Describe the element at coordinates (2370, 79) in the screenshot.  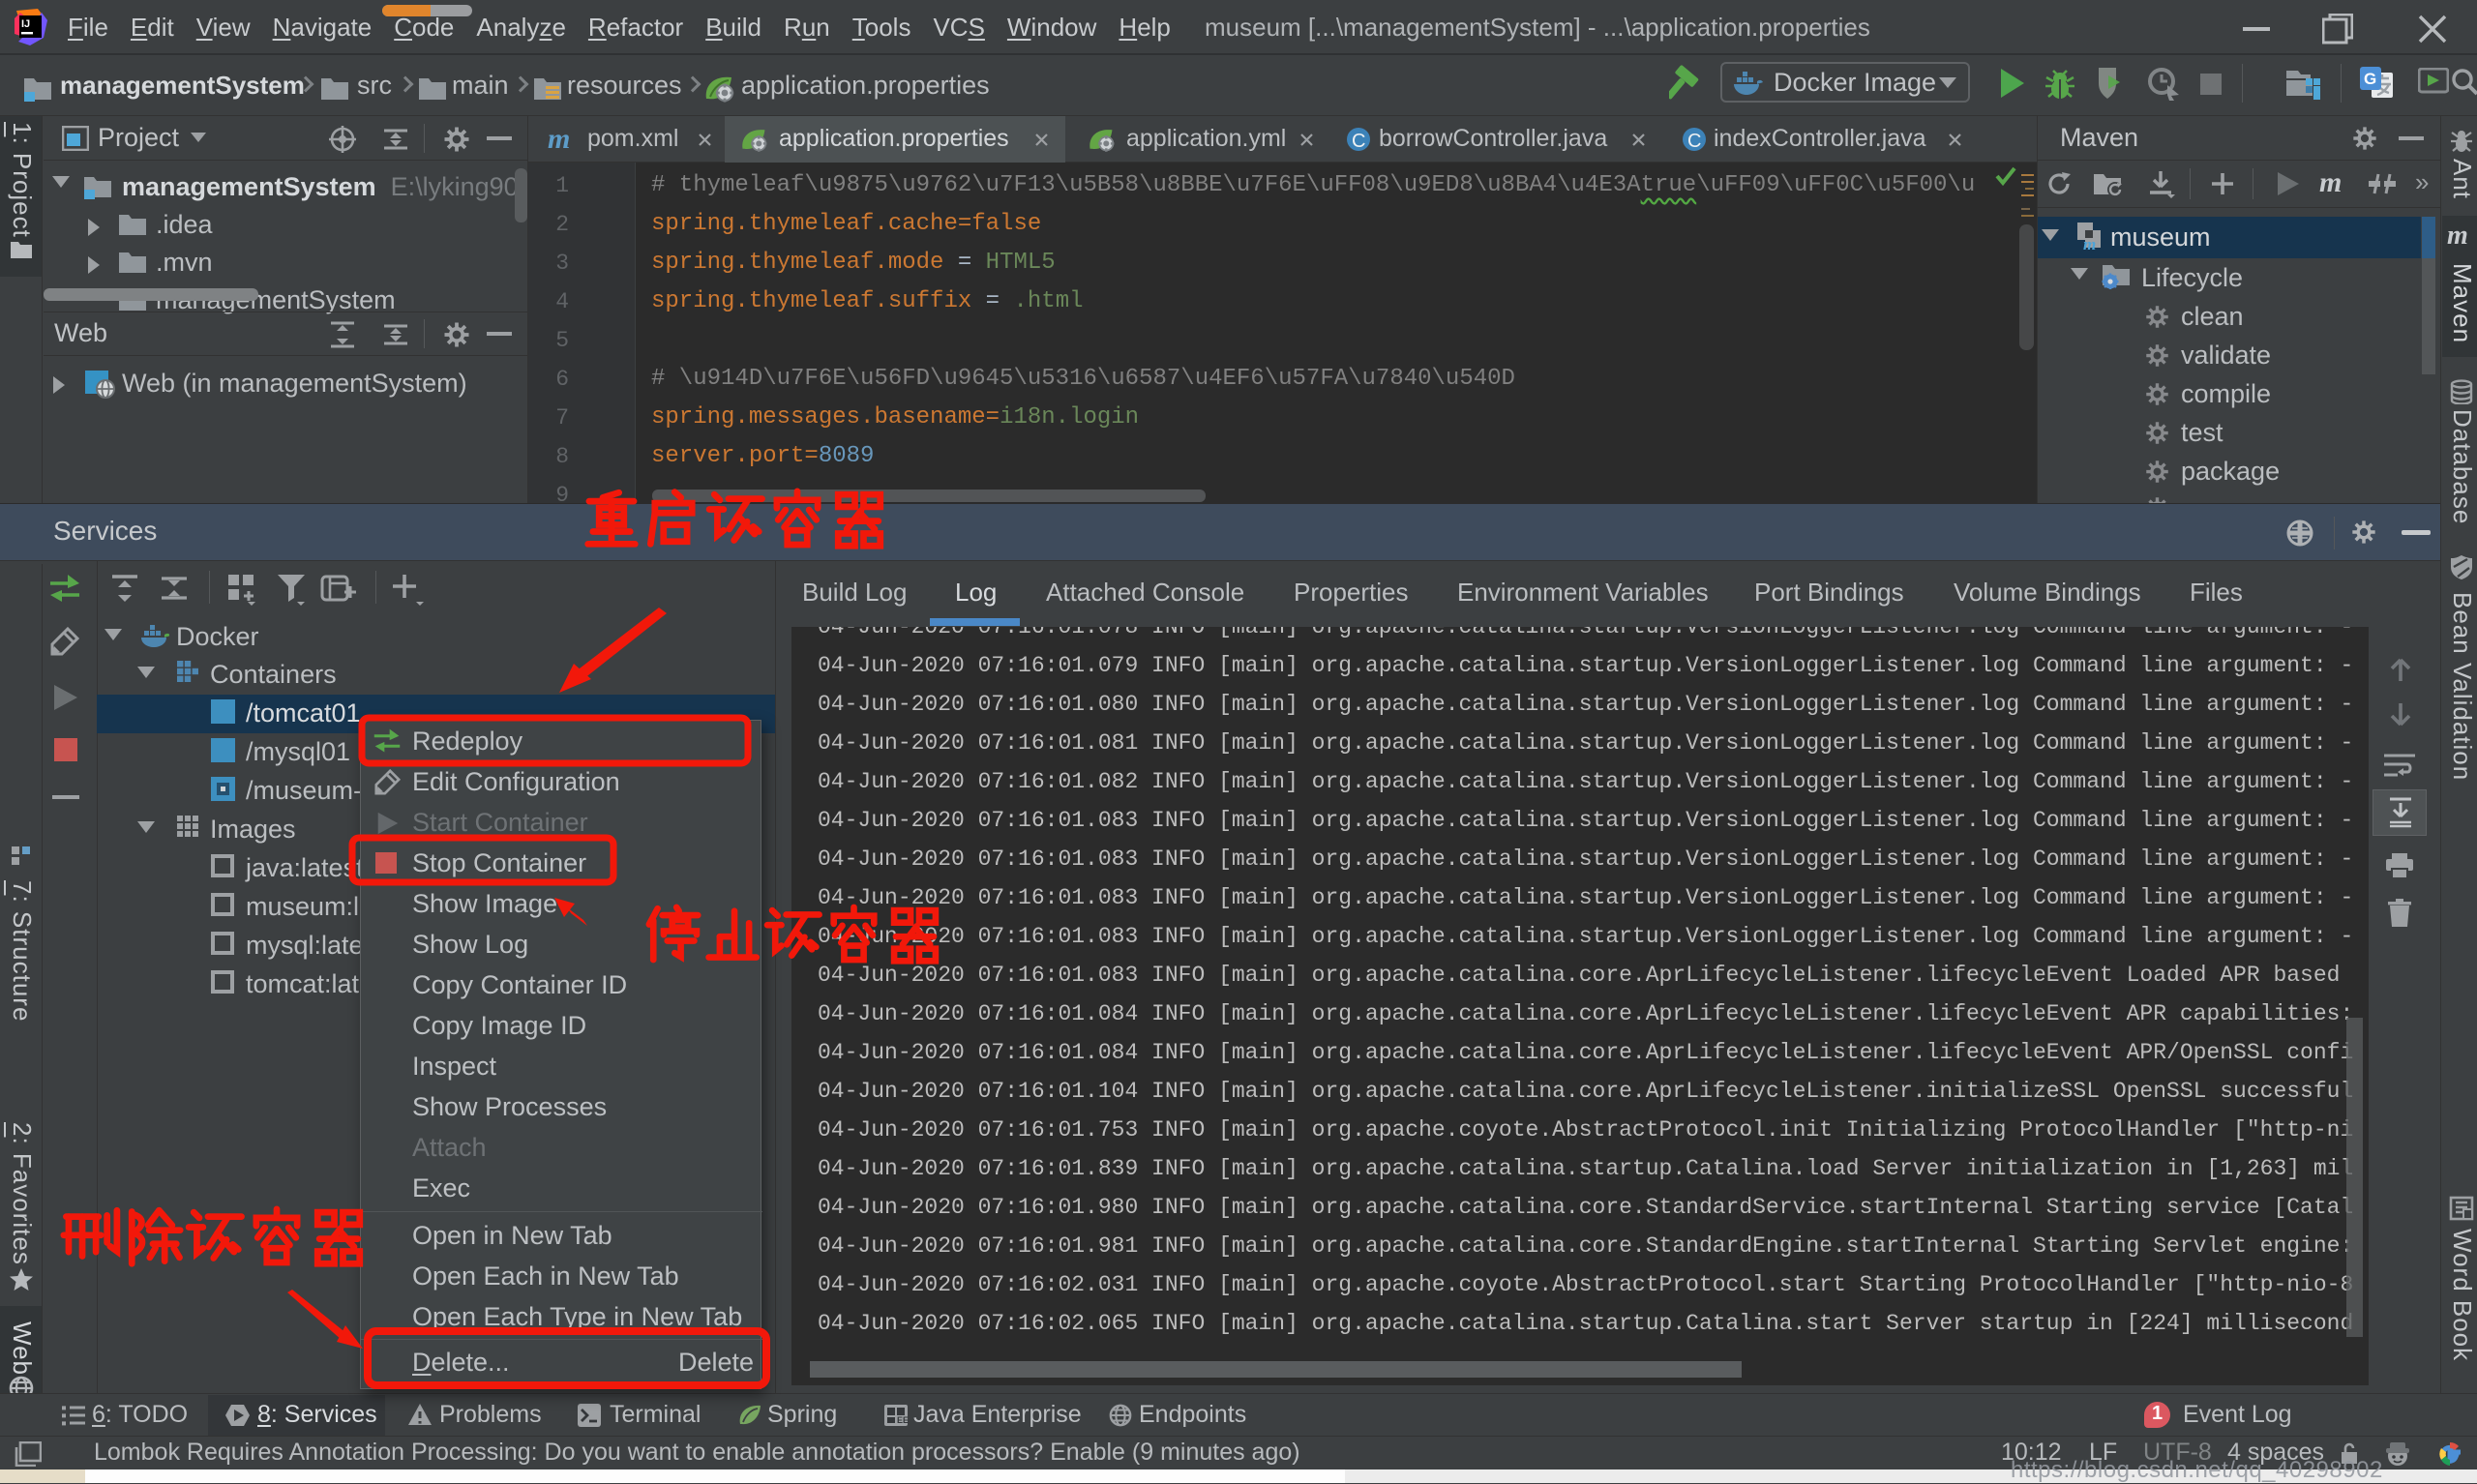
I see `svg-text: G` at that location.